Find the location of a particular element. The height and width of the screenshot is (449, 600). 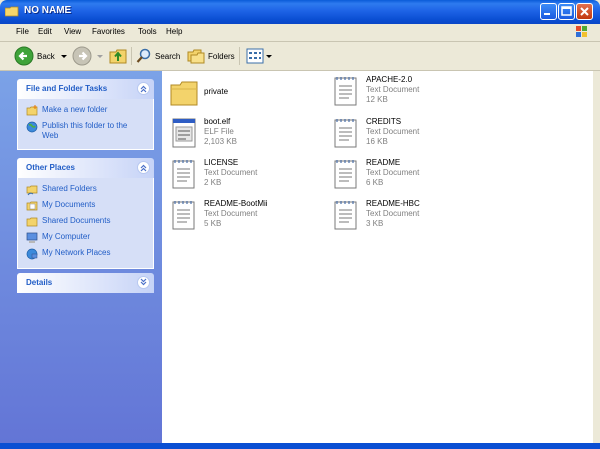

file-size: 6 KB is located at coordinates (375, 182).